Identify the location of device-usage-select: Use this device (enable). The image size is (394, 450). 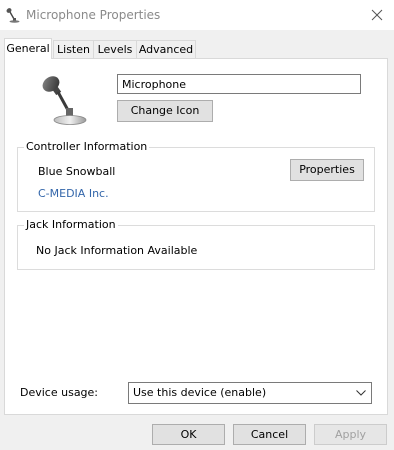
(250, 393).